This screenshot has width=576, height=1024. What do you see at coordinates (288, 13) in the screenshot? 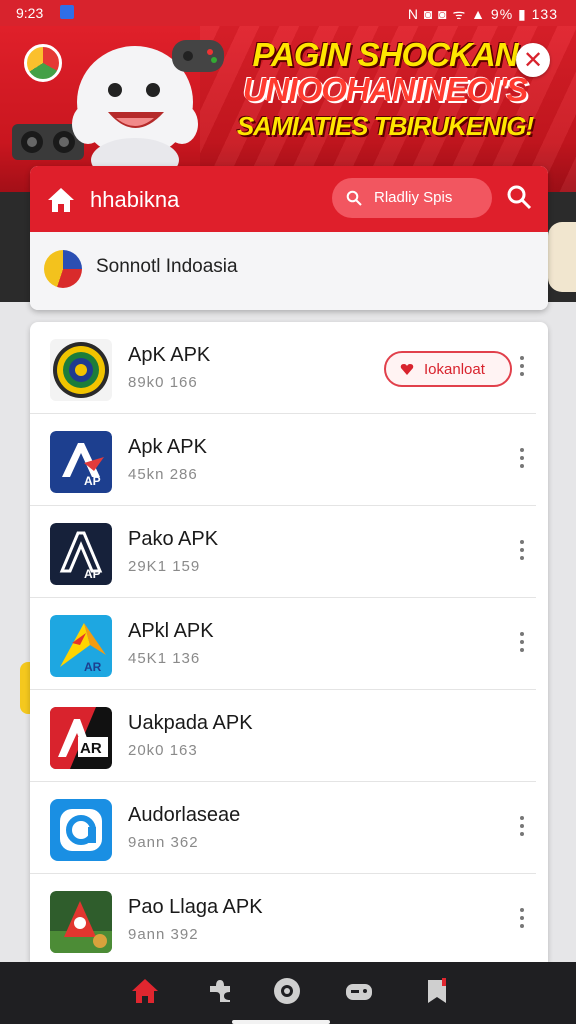
I see `status-bar: 9:23 N ◙ ◙ ᯤ ▲ 9% ▮ 133` at bounding box center [288, 13].